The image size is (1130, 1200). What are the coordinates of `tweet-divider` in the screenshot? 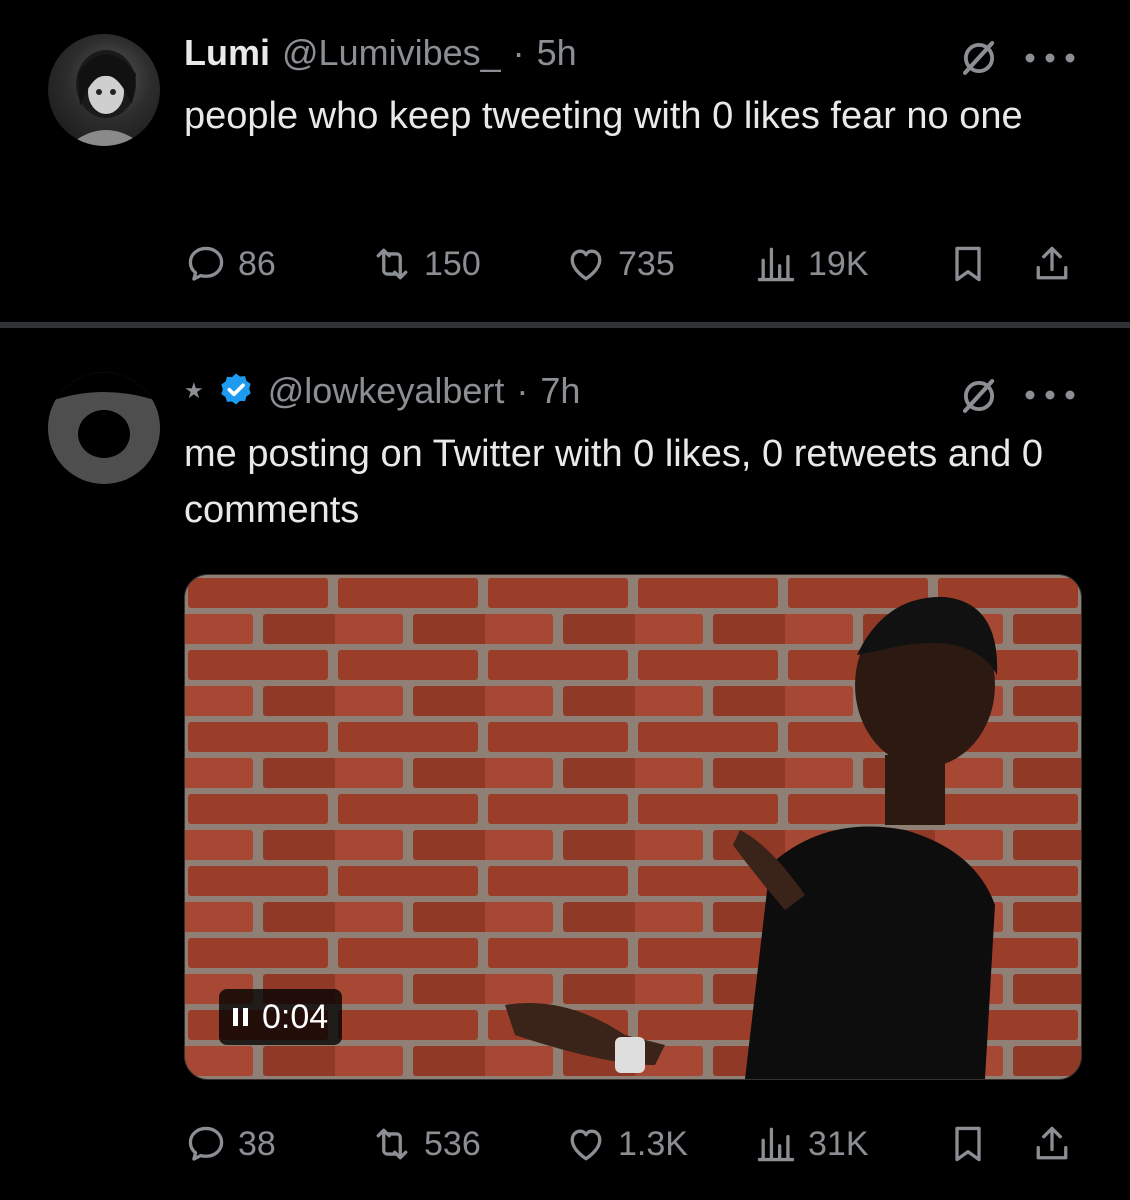 It's located at (565, 325).